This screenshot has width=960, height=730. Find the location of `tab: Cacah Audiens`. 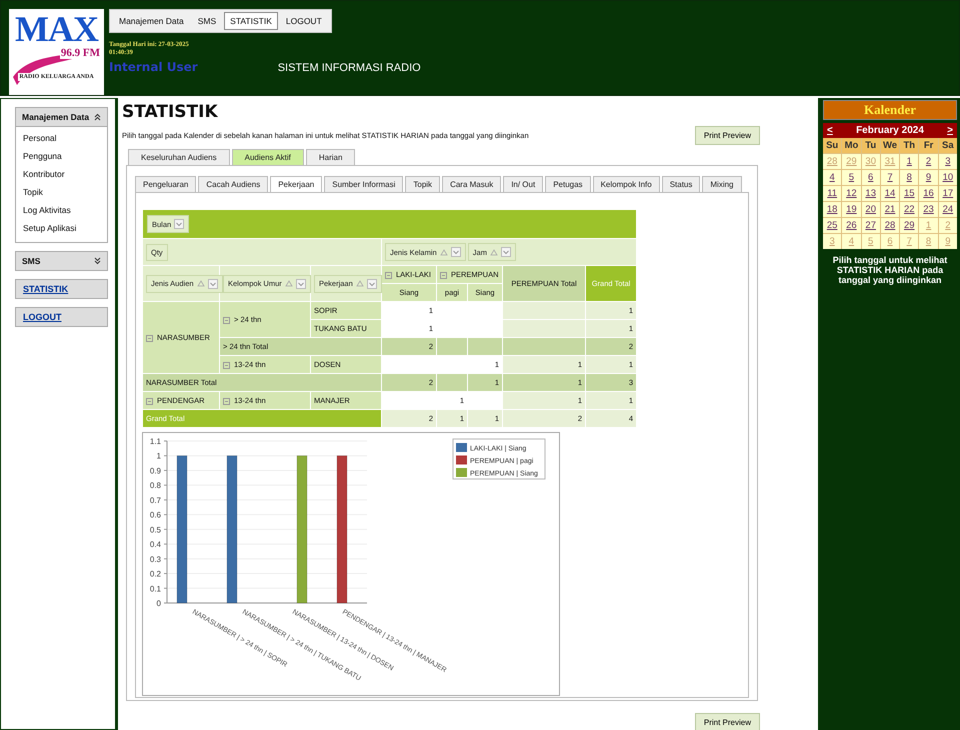

tab: Cacah Audiens is located at coordinates (233, 184).